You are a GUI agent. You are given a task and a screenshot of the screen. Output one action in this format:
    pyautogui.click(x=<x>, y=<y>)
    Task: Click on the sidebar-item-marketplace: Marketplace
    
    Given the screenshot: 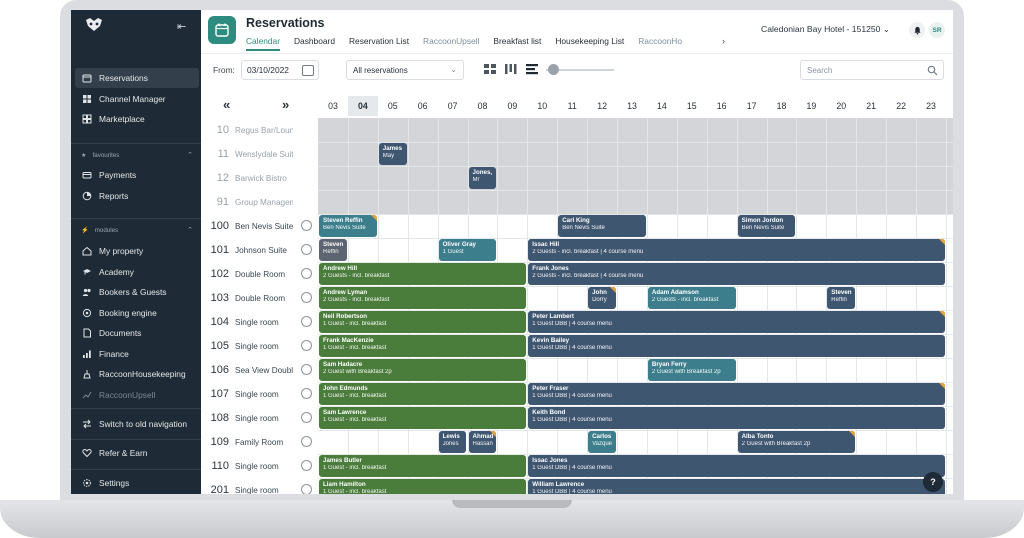 What is the action you would take?
    pyautogui.click(x=137, y=119)
    